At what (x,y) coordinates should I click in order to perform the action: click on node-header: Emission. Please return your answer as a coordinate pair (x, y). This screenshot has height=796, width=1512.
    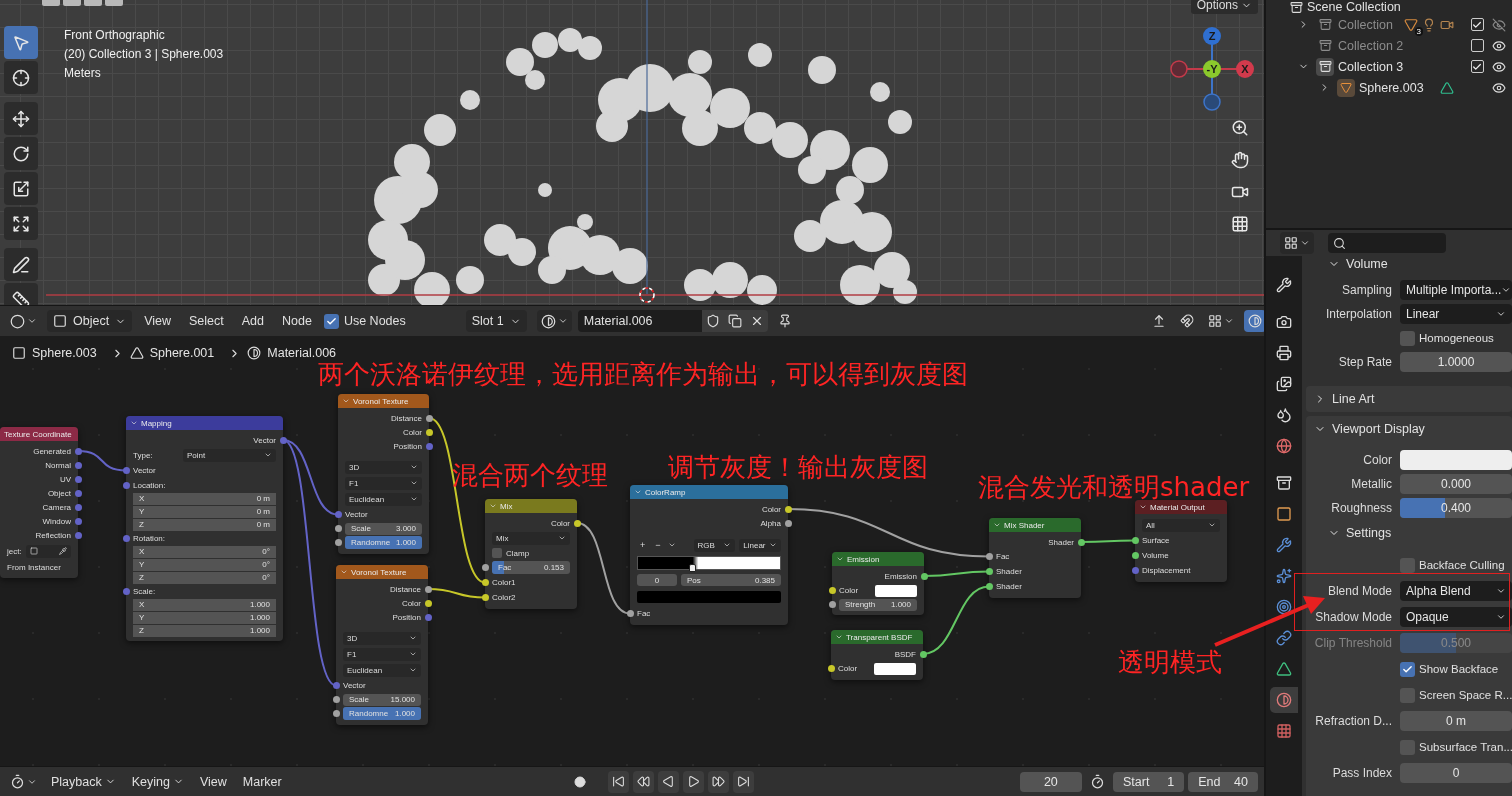
    Looking at the image, I should click on (878, 559).